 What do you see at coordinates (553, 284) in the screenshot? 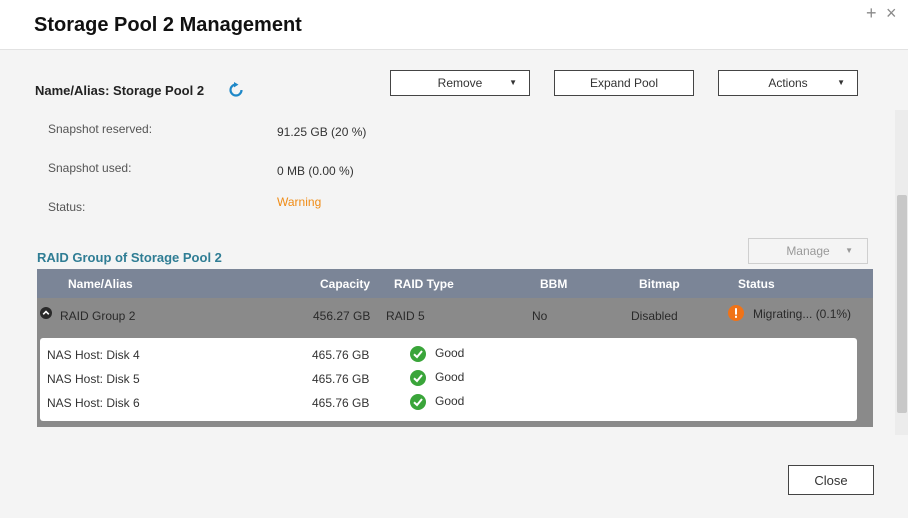
I see `column-header-bbm: BBM` at bounding box center [553, 284].